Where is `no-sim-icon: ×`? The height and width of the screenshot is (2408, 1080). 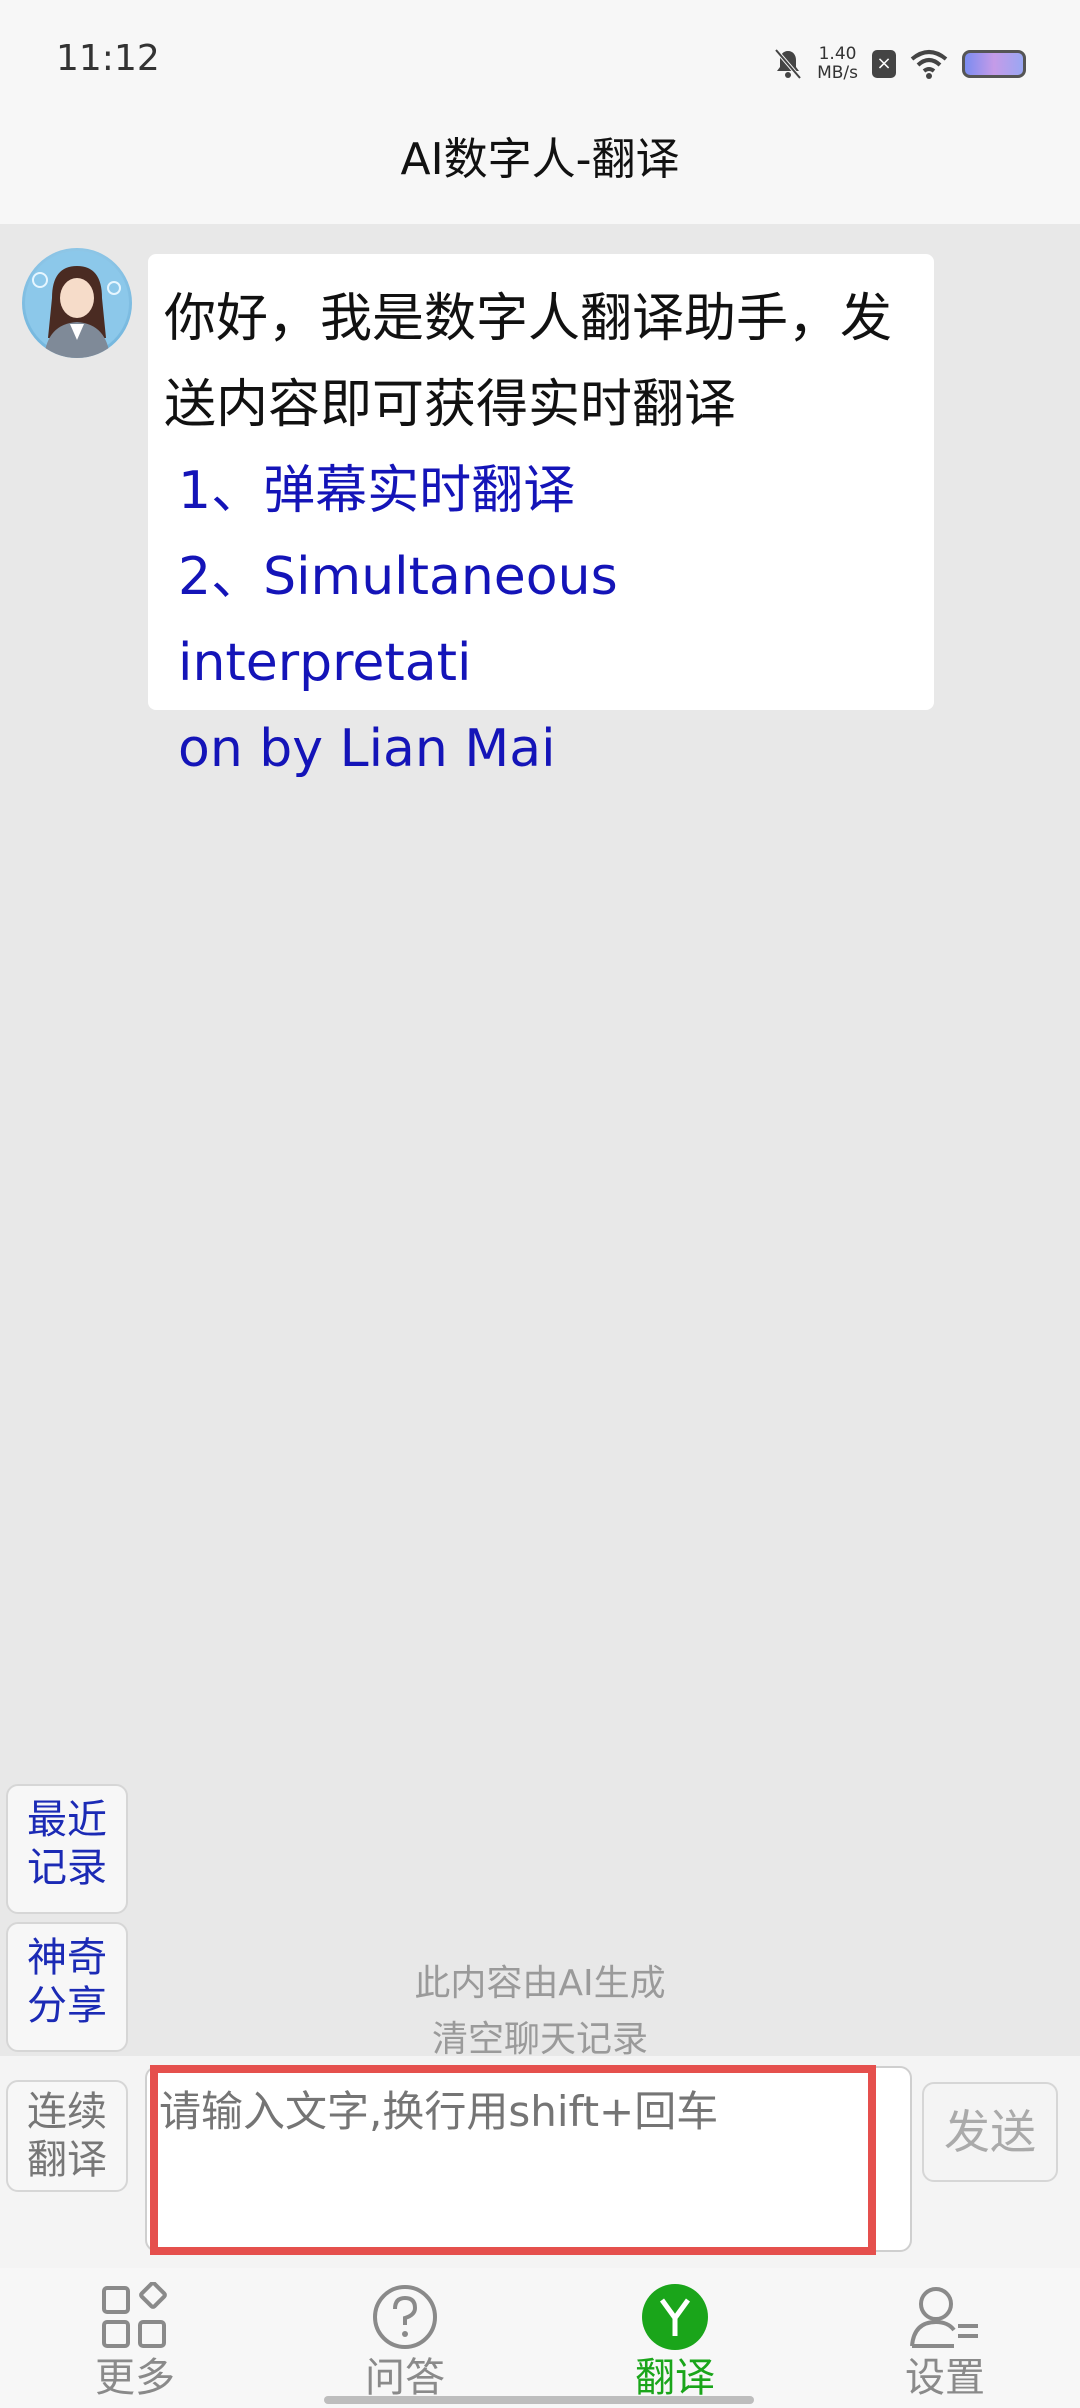
no-sim-icon: × is located at coordinates (884, 64).